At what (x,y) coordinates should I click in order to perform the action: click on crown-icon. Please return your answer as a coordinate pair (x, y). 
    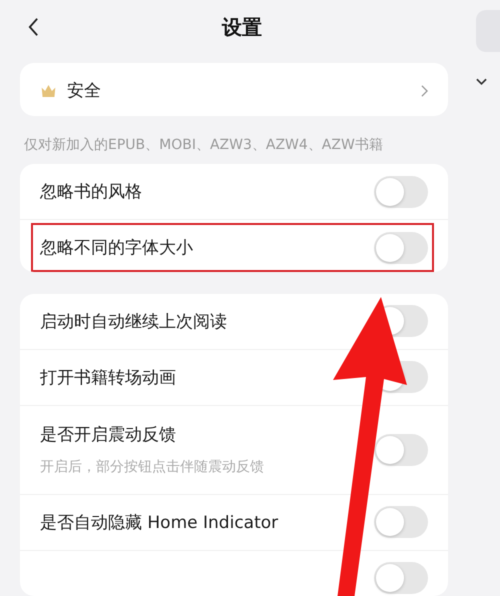
    Looking at the image, I should click on (48, 91).